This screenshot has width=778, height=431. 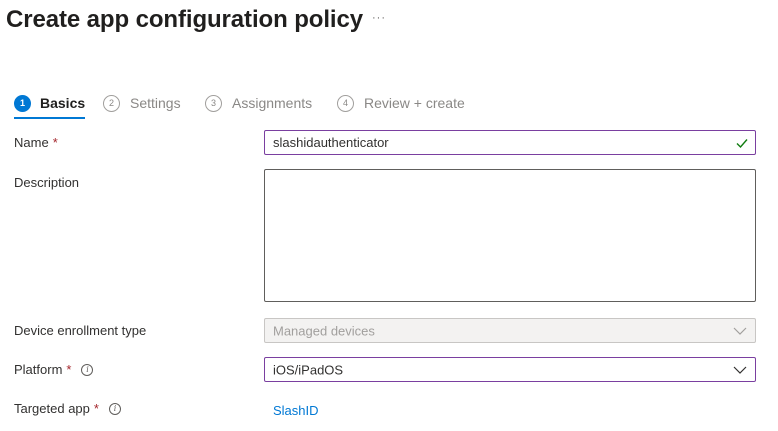 I want to click on enrollment-label-row: Device enrollment type, so click(x=80, y=330).